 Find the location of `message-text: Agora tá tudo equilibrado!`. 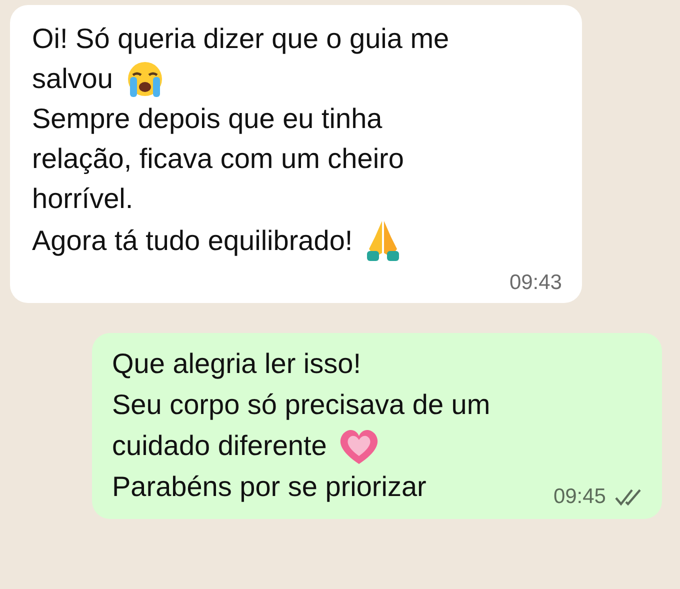

message-text: Agora tá tudo equilibrado! is located at coordinates (192, 241).